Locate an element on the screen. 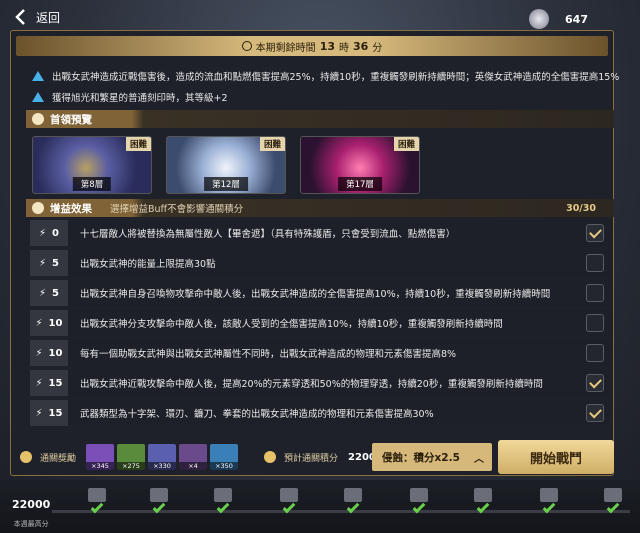 This screenshot has height=533, width=640. boss-floor-label: 第17層 is located at coordinates (360, 184).